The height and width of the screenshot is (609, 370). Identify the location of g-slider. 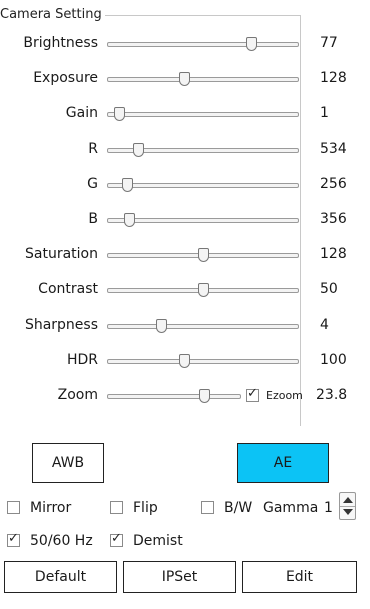
(203, 185).